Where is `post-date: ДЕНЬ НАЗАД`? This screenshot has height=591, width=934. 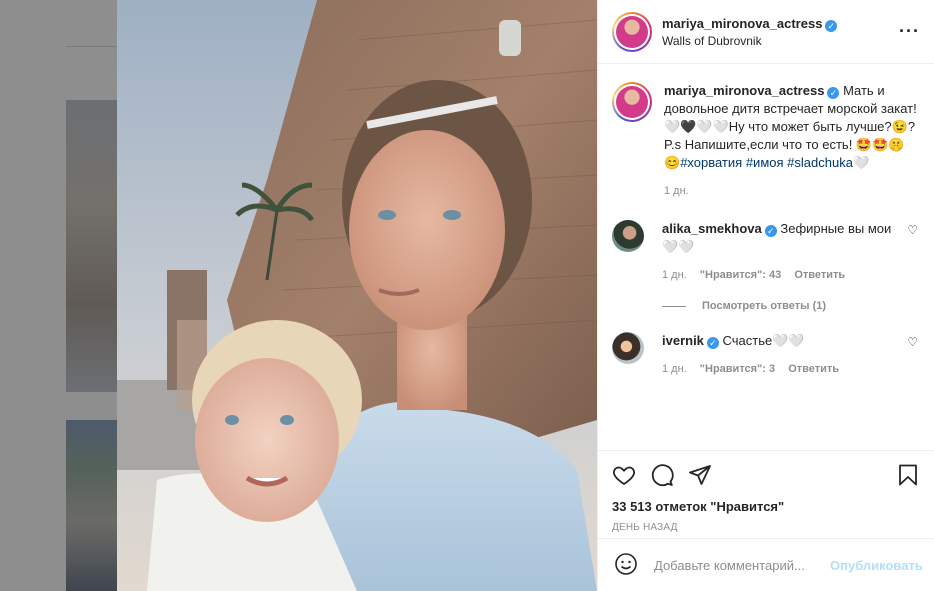
post-date: ДЕНЬ НАЗАД is located at coordinates (766, 527).